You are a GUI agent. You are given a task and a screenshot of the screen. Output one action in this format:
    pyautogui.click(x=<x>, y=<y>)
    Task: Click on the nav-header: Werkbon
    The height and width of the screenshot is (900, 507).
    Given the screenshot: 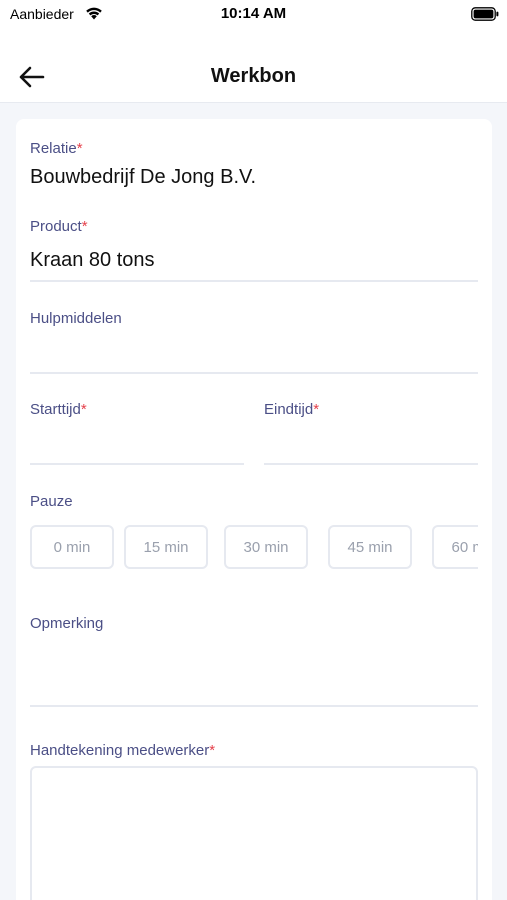 What is the action you would take?
    pyautogui.click(x=253, y=66)
    